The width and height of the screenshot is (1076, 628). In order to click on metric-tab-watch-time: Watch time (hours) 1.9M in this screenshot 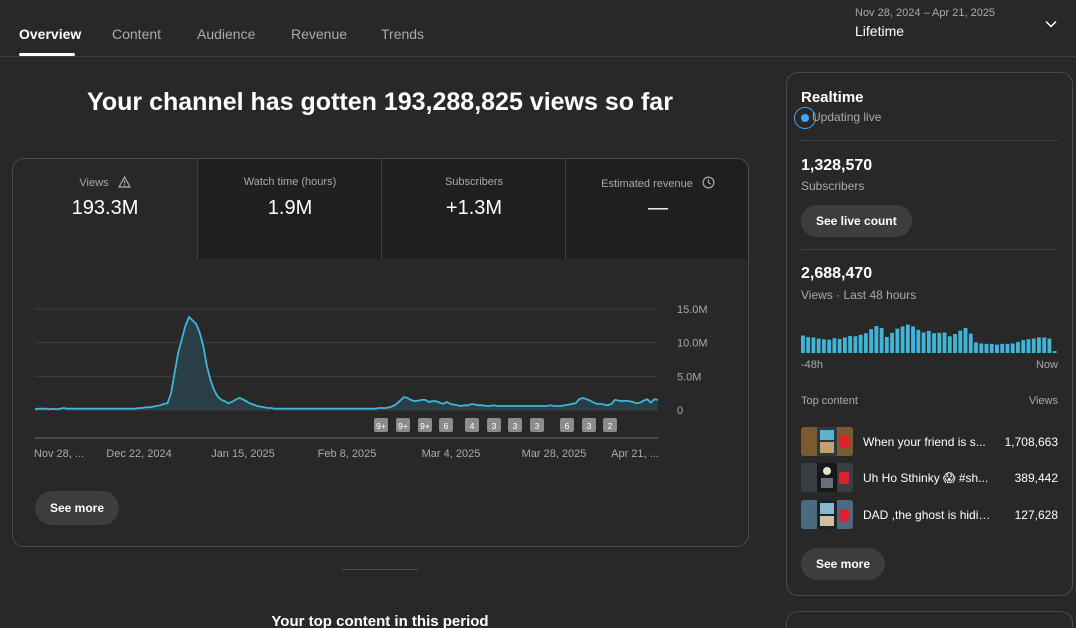, I will do `click(290, 209)`.